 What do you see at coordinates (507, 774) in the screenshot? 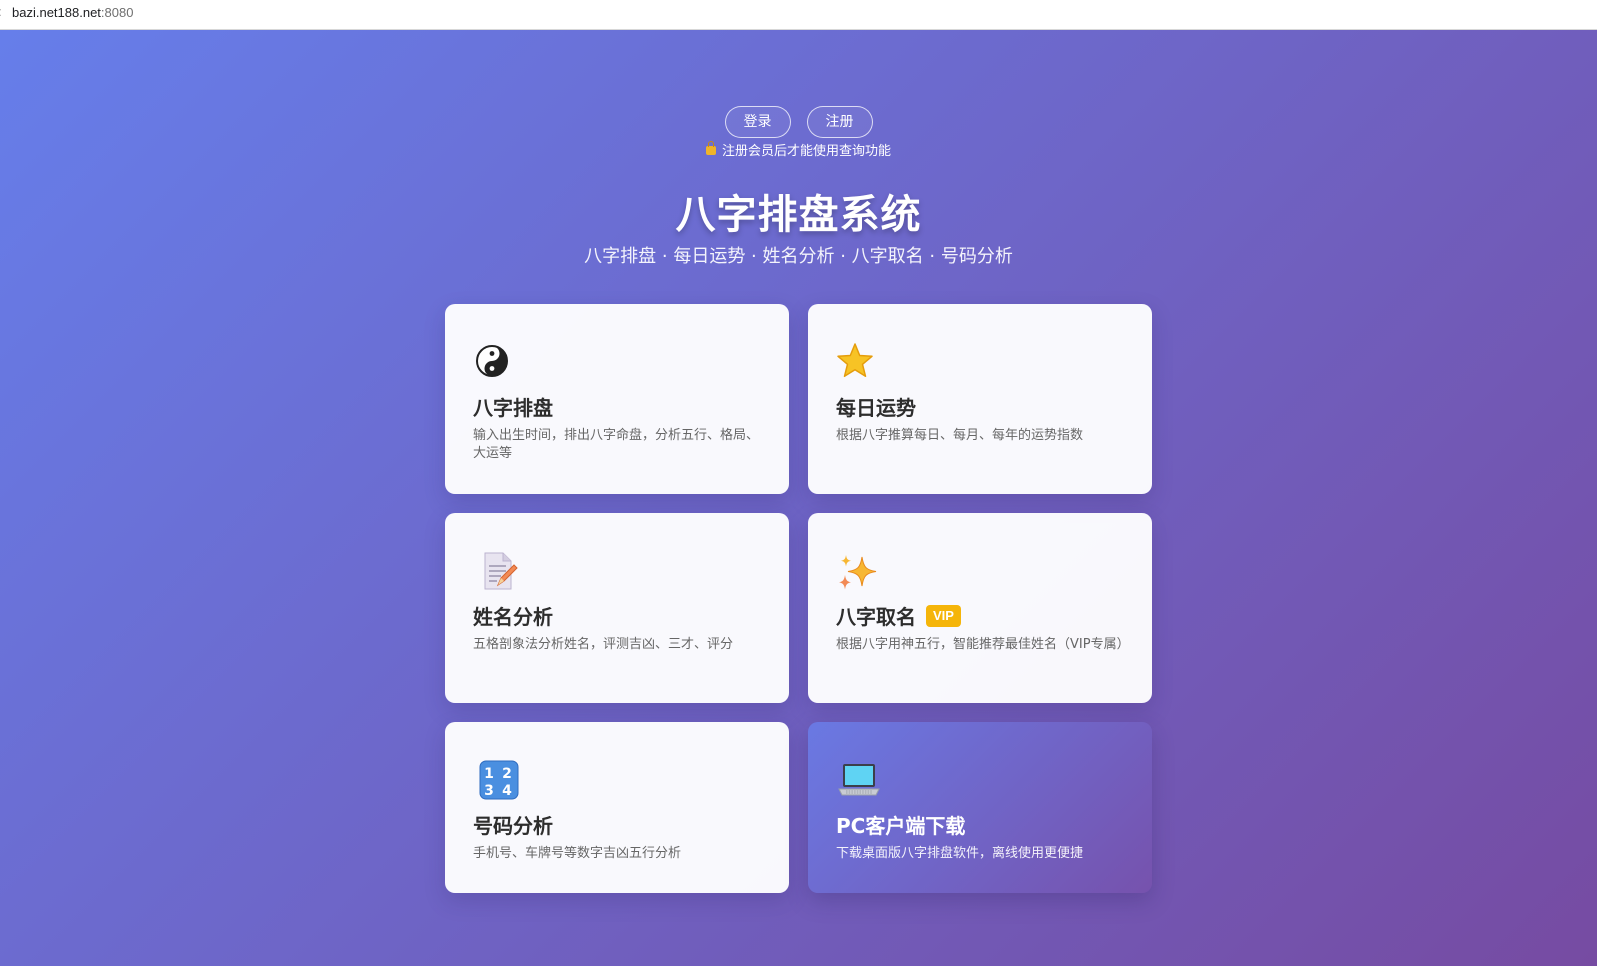
I see `svg-text: 2` at bounding box center [507, 774].